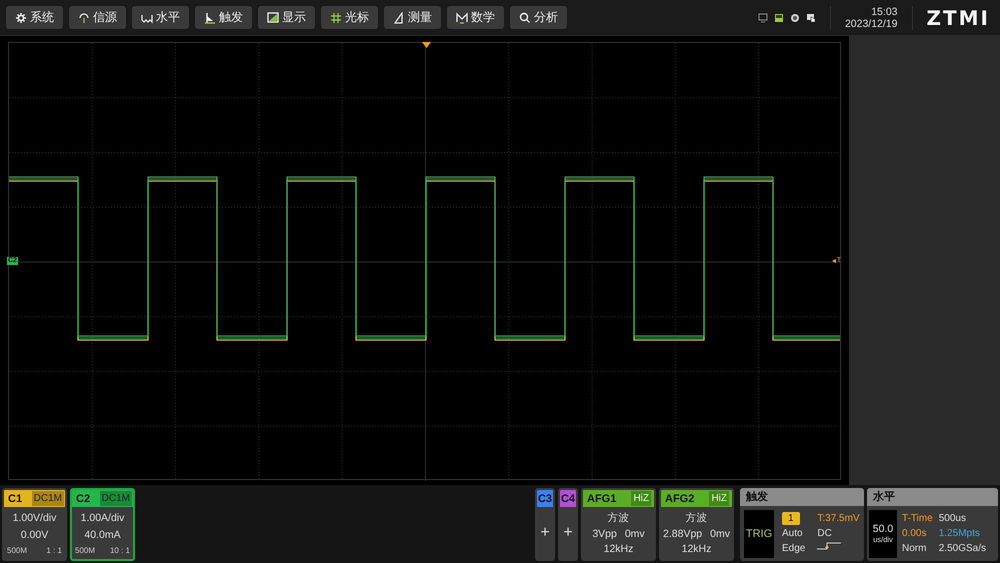 This screenshot has height=563, width=1000. What do you see at coordinates (871, 24) in the screenshot?
I see `clock-date: 2023/12/19` at bounding box center [871, 24].